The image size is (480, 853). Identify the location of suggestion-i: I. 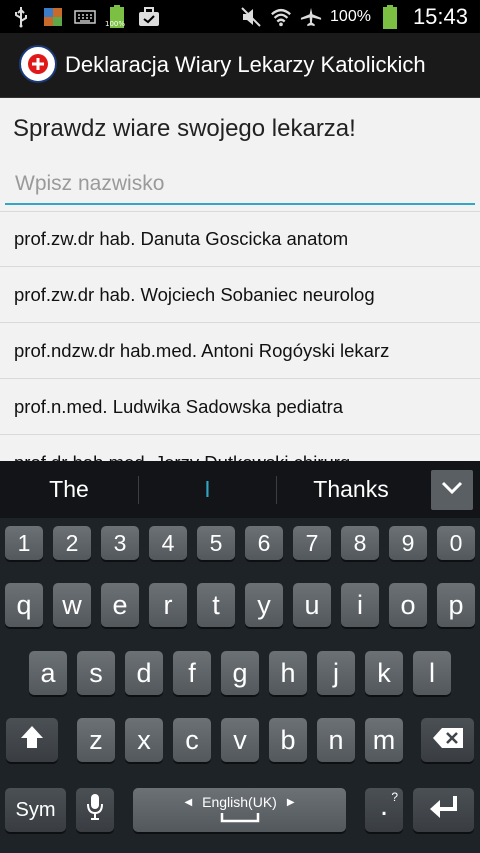
(207, 489).